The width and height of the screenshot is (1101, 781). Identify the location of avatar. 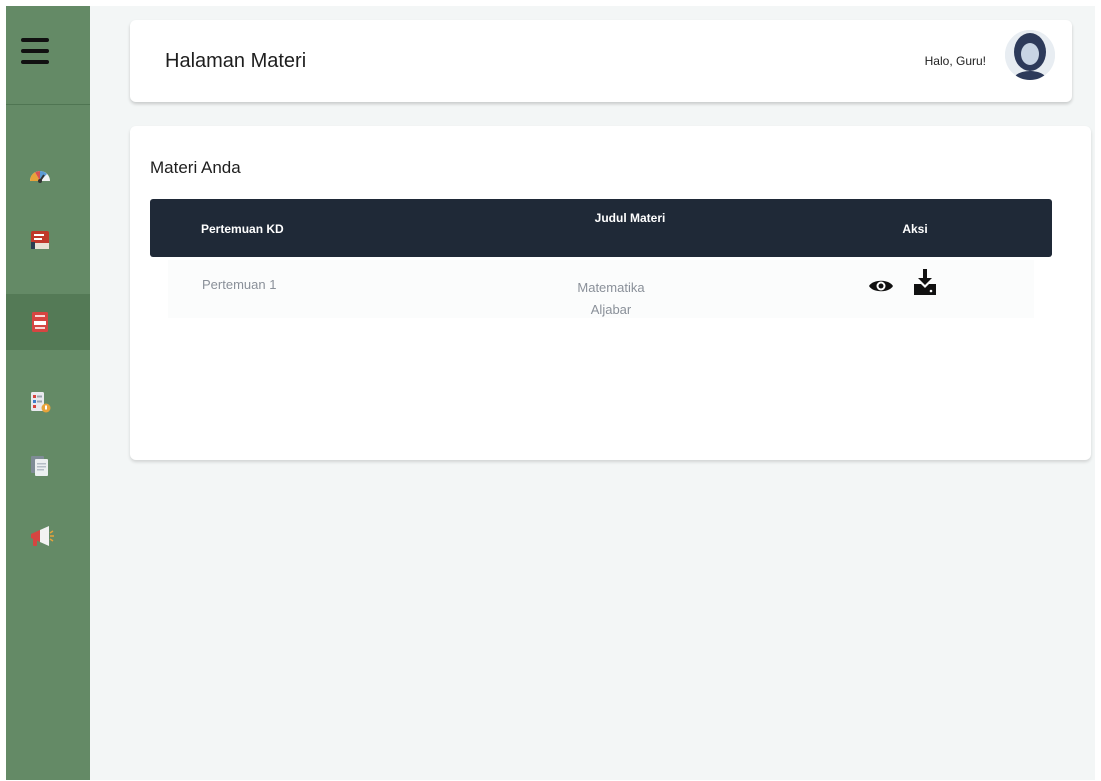
(1030, 55).